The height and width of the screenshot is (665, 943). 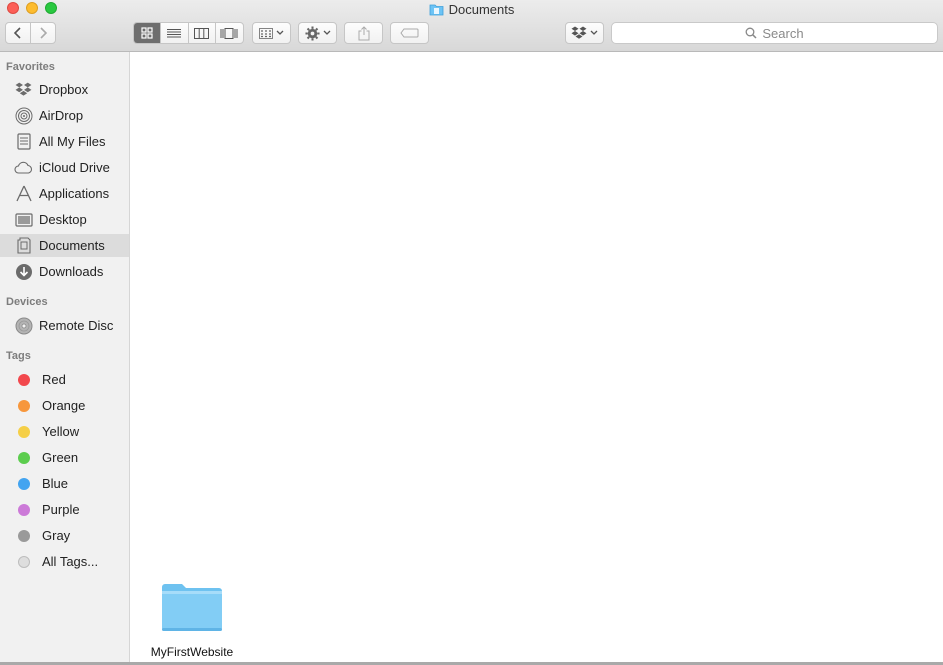 I want to click on cover-flow-icon, so click(x=229, y=33).